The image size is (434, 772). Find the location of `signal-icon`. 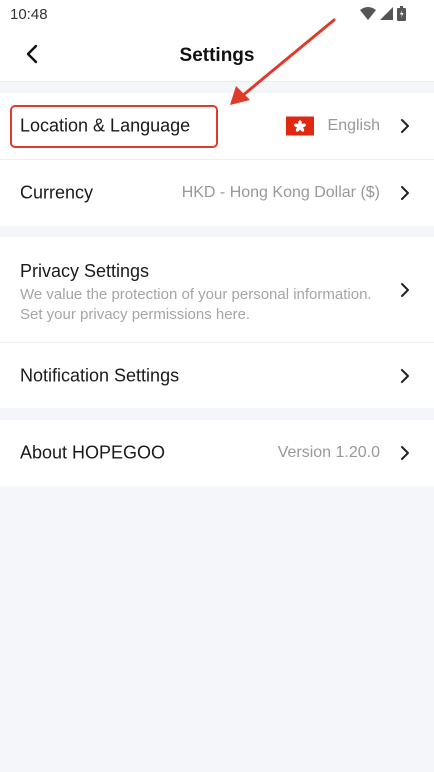

signal-icon is located at coordinates (386, 16).